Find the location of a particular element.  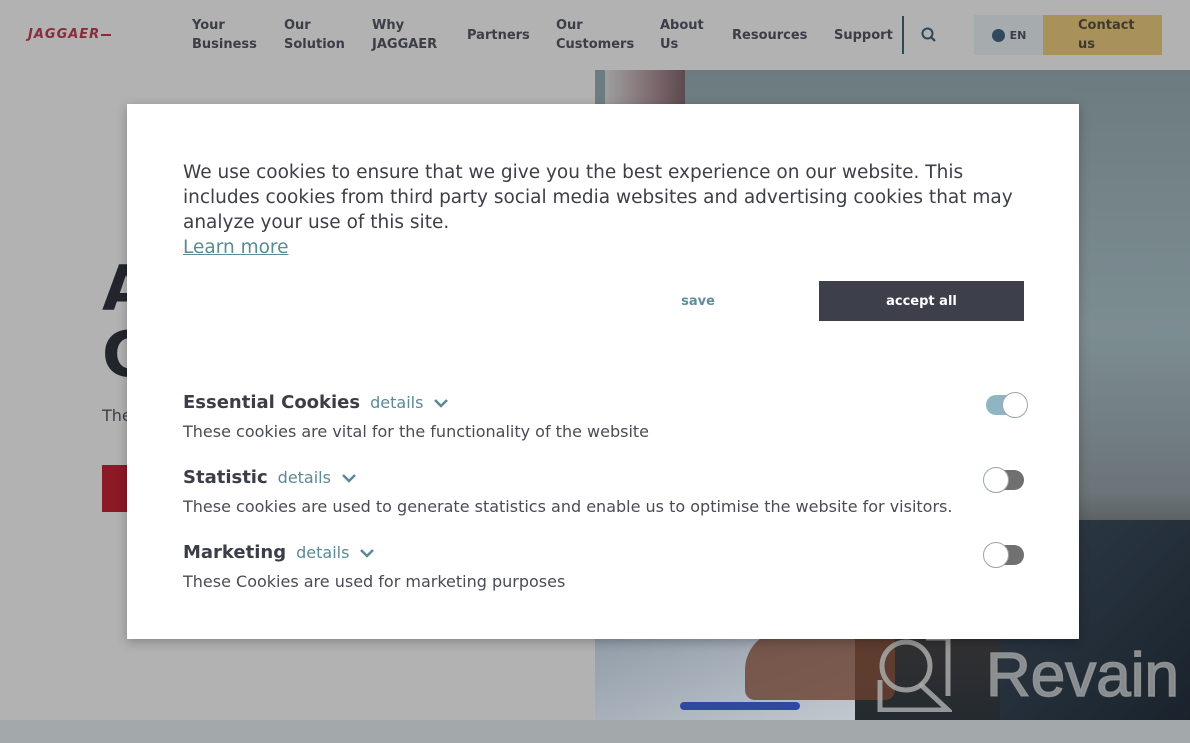

statistic-cookies-toggle is located at coordinates (1003, 480).